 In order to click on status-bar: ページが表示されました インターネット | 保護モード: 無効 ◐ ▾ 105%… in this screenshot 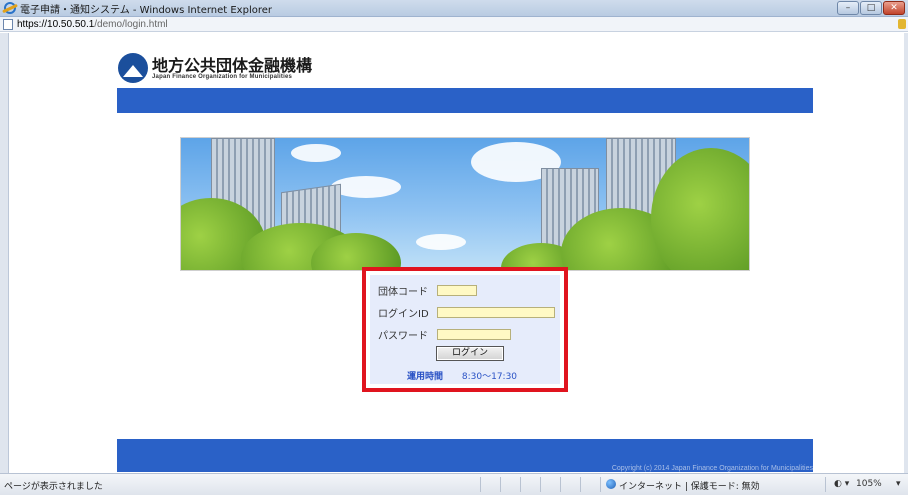, I will do `click(454, 484)`.